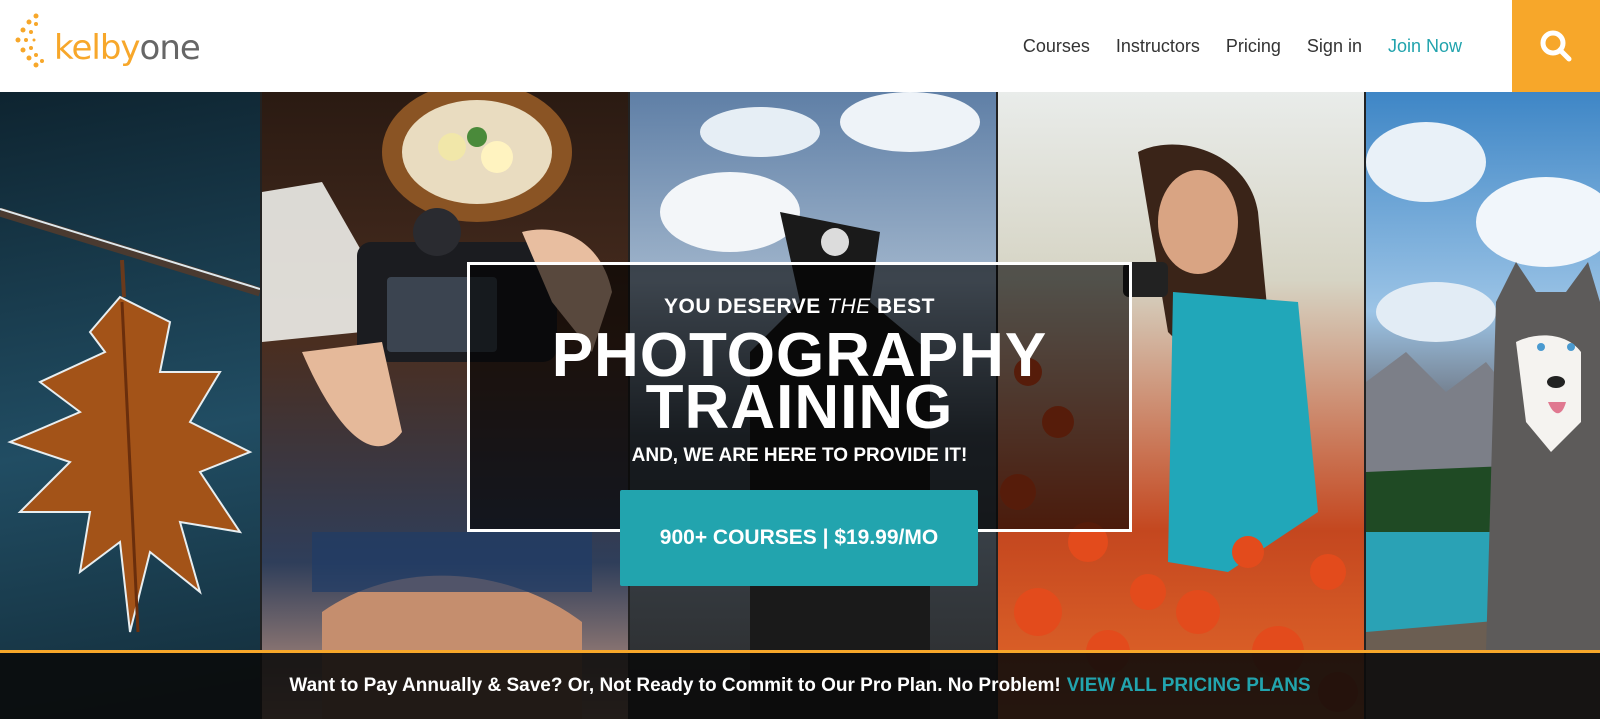 This screenshot has width=1600, height=719. I want to click on cta-courses-button: 900+ COURSES | $19.99/MO, so click(799, 538).